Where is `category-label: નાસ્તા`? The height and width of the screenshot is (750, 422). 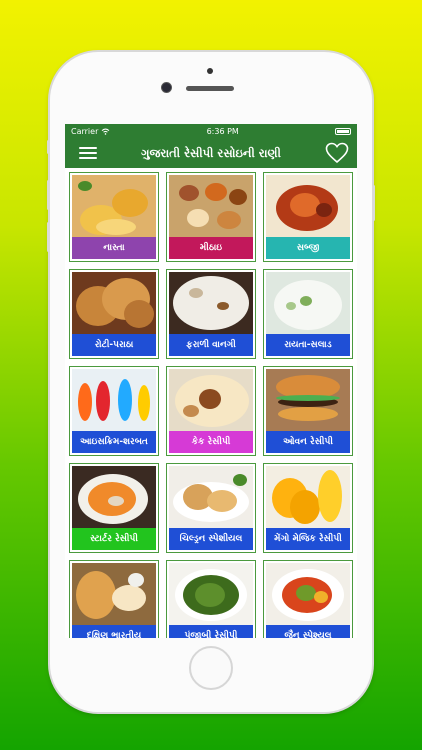
category-label: નાસ્તા is located at coordinates (114, 248).